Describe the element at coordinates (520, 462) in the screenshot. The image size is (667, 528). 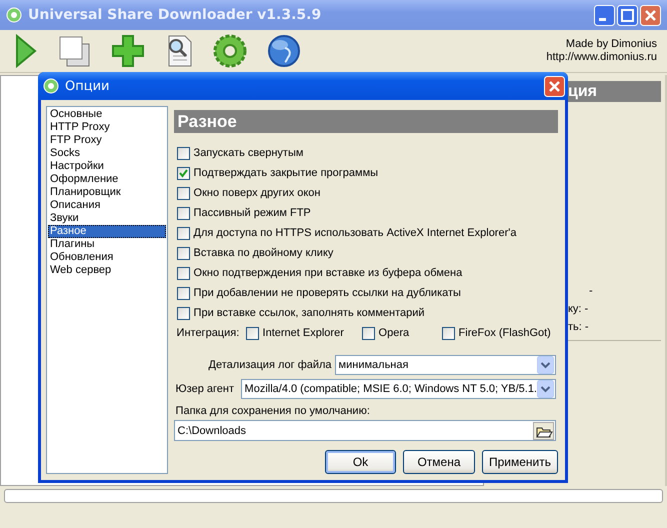
I see `dialog-button: Применить` at that location.